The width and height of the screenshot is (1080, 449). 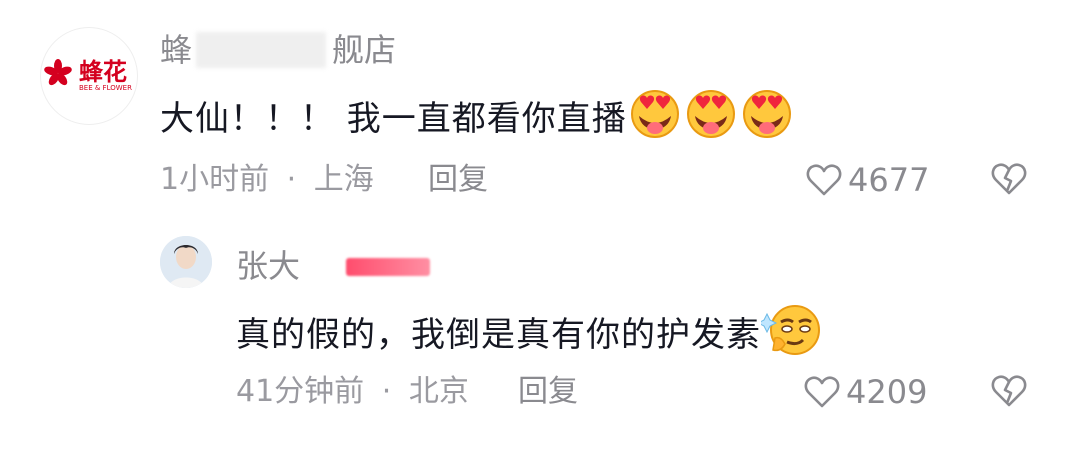 I want to click on comment-meta: 1小时前 · 上海, so click(x=267, y=180).